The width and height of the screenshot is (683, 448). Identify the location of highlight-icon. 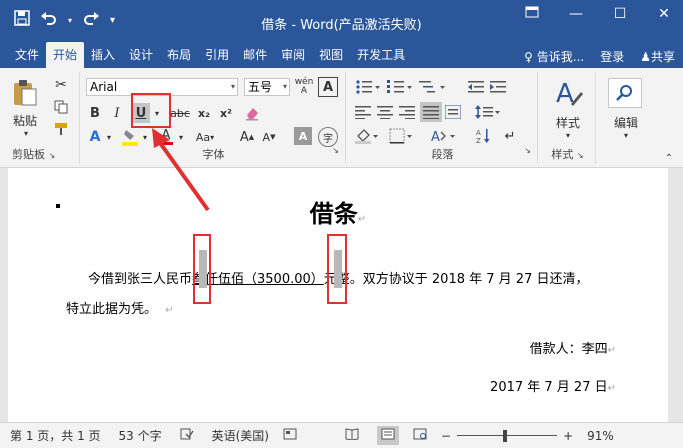
(130, 137).